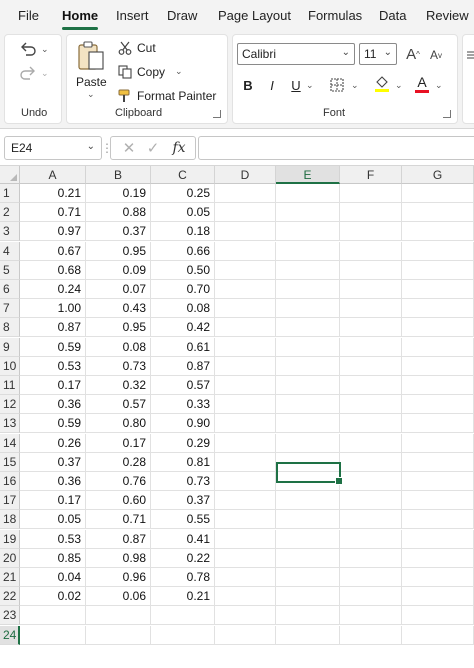 The width and height of the screenshot is (474, 668). Describe the element at coordinates (371, 385) in the screenshot. I see `cell-f11` at that location.